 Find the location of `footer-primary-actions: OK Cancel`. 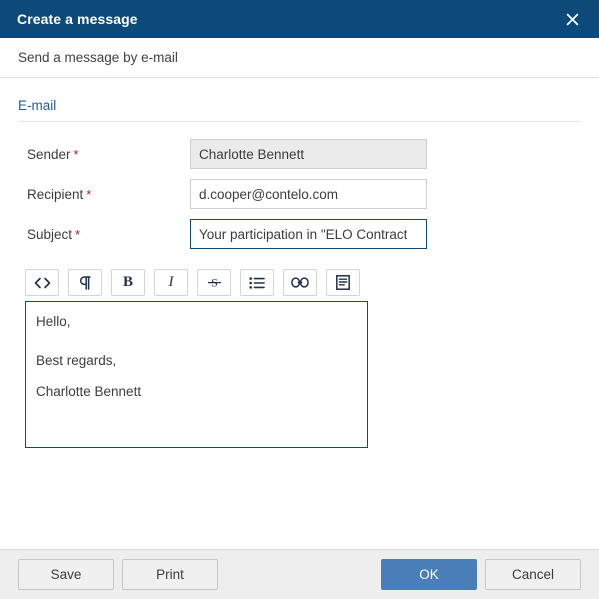

footer-primary-actions: OK Cancel is located at coordinates (481, 574).